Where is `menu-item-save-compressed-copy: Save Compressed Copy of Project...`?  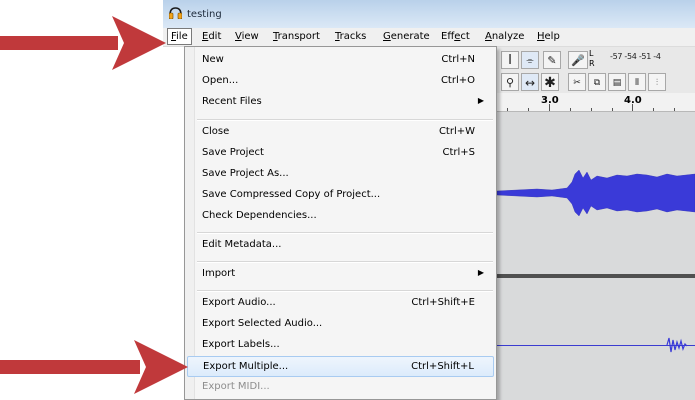 menu-item-save-compressed-copy: Save Compressed Copy of Project... is located at coordinates (340, 195).